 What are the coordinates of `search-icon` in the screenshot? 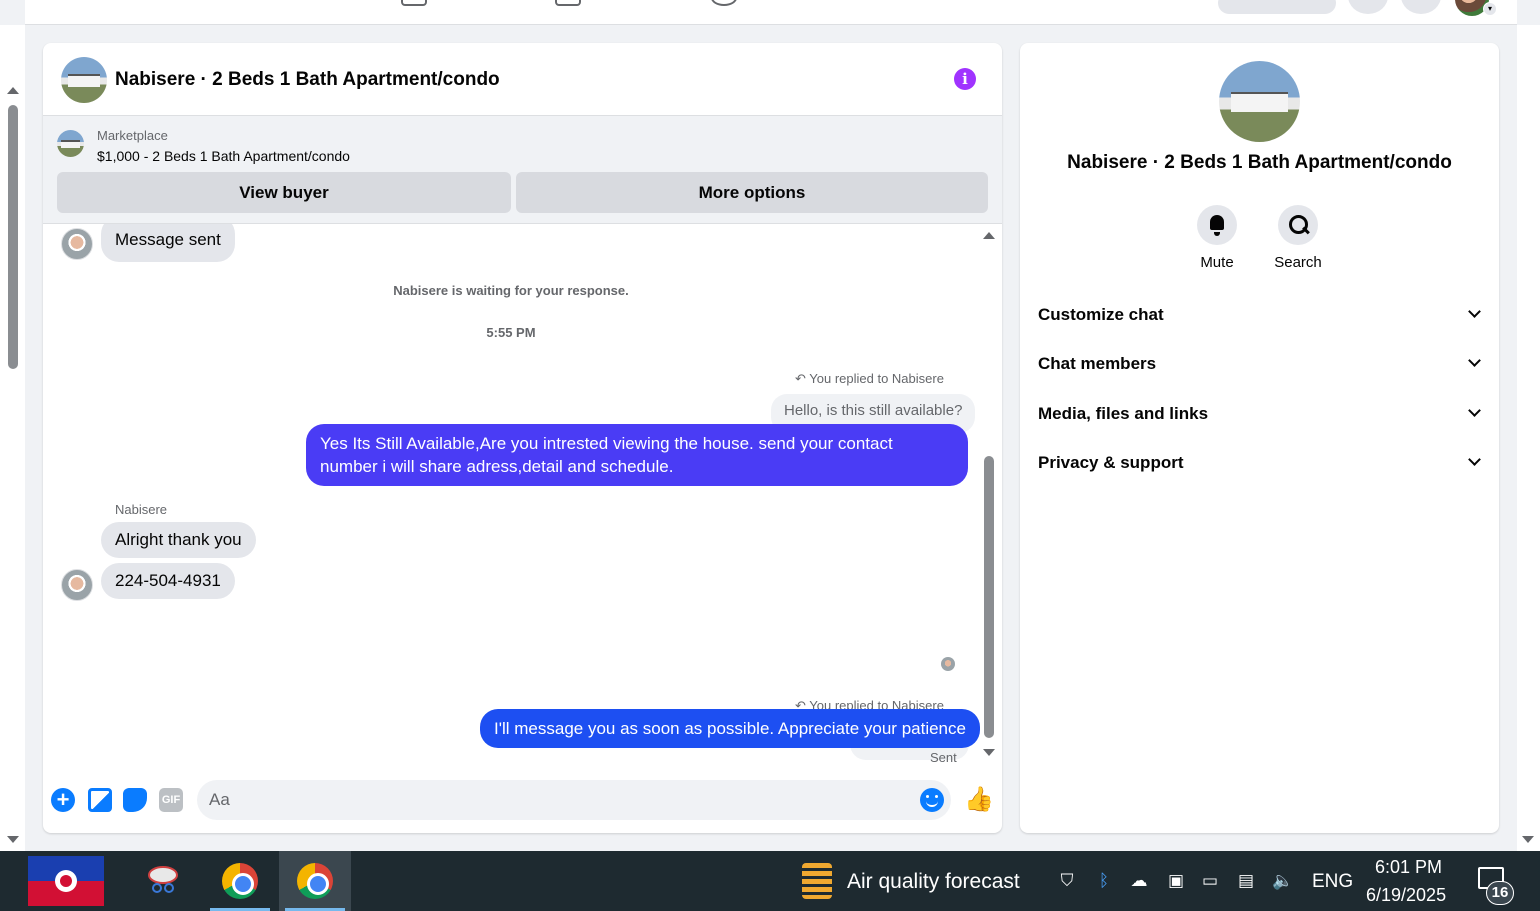 It's located at (1298, 225).